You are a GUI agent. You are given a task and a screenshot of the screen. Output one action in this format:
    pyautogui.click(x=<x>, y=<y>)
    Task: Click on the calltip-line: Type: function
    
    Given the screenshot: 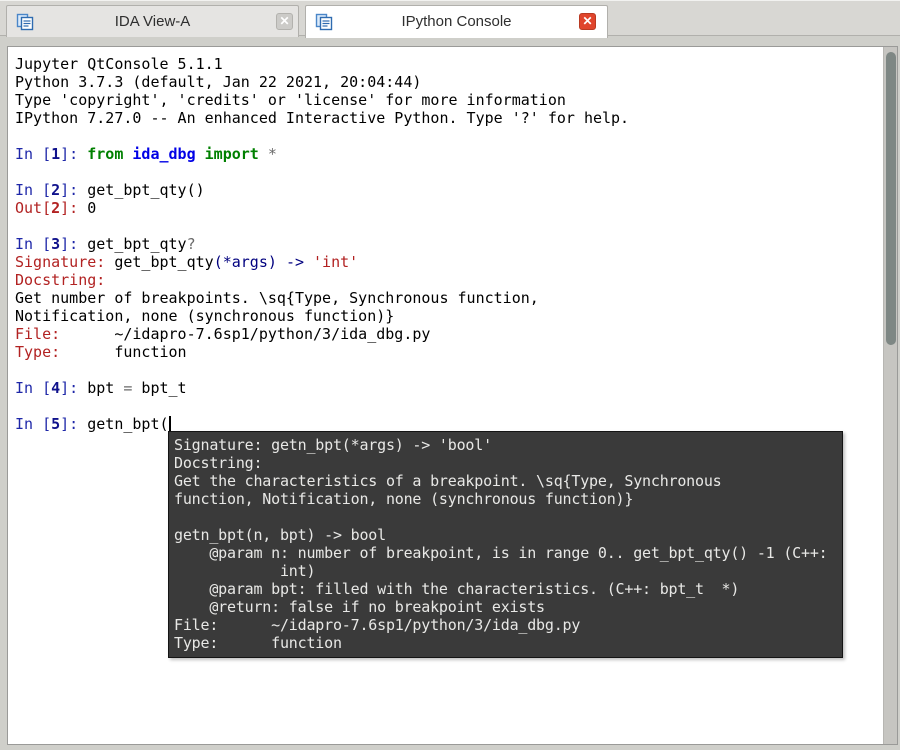 What is the action you would take?
    pyautogui.click(x=258, y=643)
    